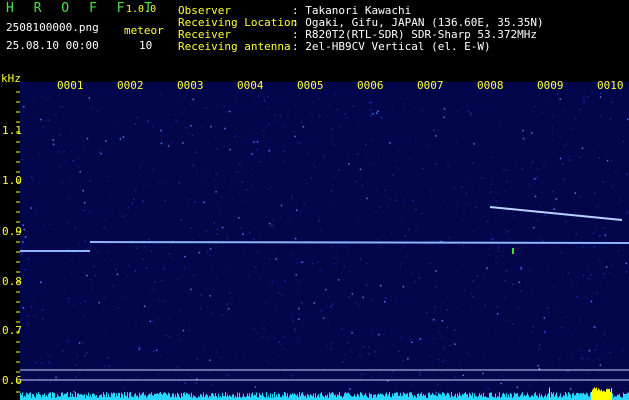 This screenshot has height=400, width=629. I want to click on x-tick-label: 0009, so click(550, 85).